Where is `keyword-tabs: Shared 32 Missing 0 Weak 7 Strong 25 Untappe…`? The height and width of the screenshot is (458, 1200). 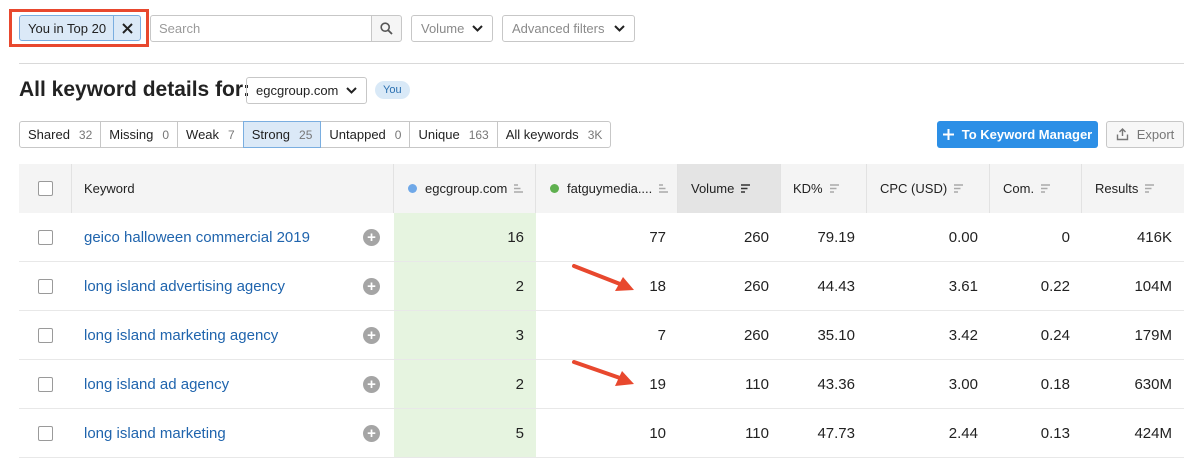 keyword-tabs: Shared 32 Missing 0 Weak 7 Strong 25 Untappe… is located at coordinates (315, 134).